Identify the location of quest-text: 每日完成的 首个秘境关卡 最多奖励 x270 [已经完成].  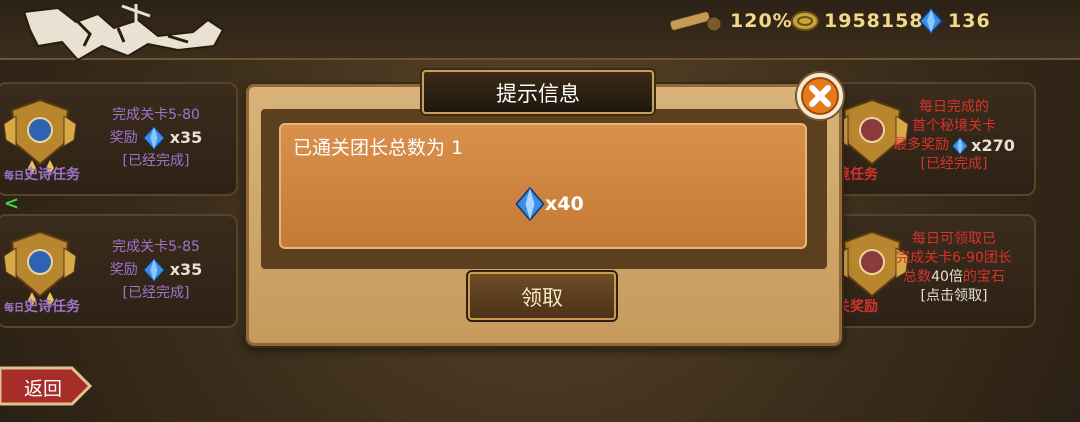
(954, 136).